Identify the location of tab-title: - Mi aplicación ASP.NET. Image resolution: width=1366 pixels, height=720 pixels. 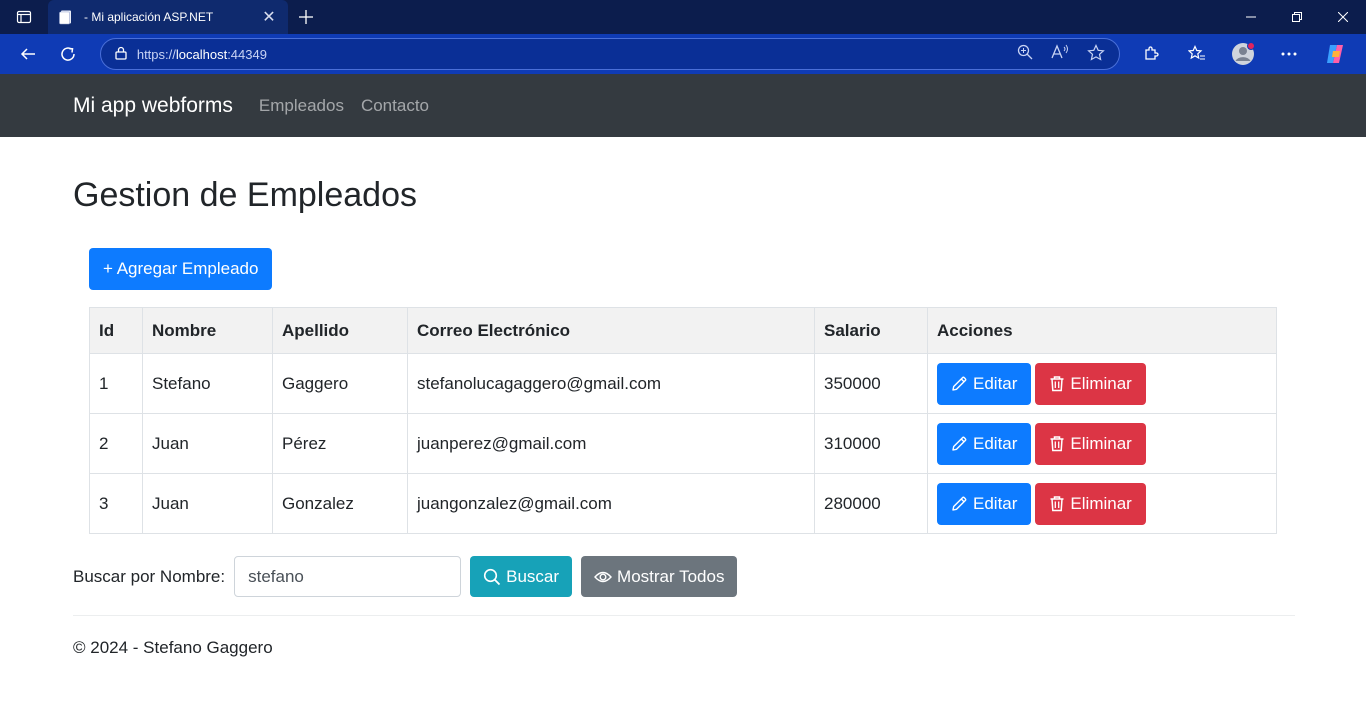
(149, 17).